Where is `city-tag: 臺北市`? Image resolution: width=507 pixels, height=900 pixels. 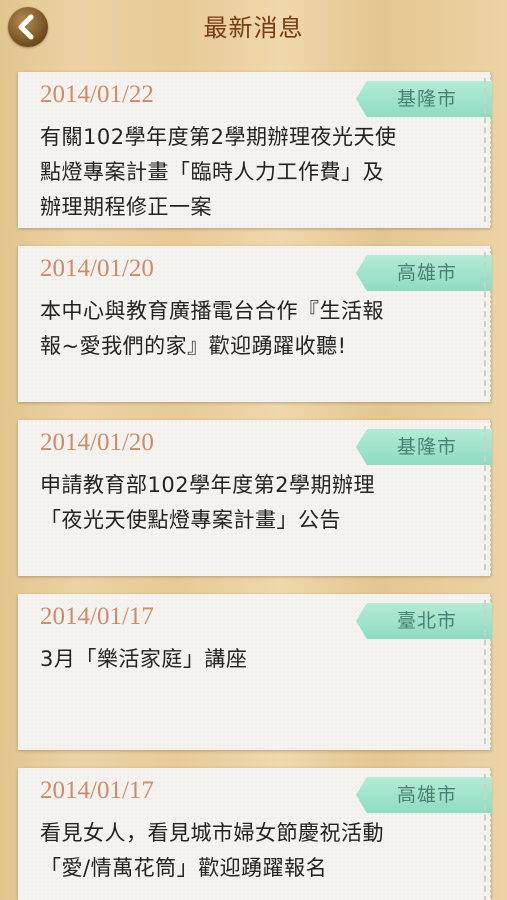
city-tag: 臺北市 is located at coordinates (424, 621).